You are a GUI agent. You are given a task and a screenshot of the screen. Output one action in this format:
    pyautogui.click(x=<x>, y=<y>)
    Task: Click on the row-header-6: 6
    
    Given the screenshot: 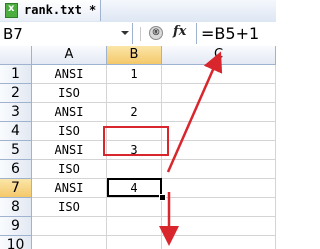 What is the action you would take?
    pyautogui.click(x=16, y=169)
    